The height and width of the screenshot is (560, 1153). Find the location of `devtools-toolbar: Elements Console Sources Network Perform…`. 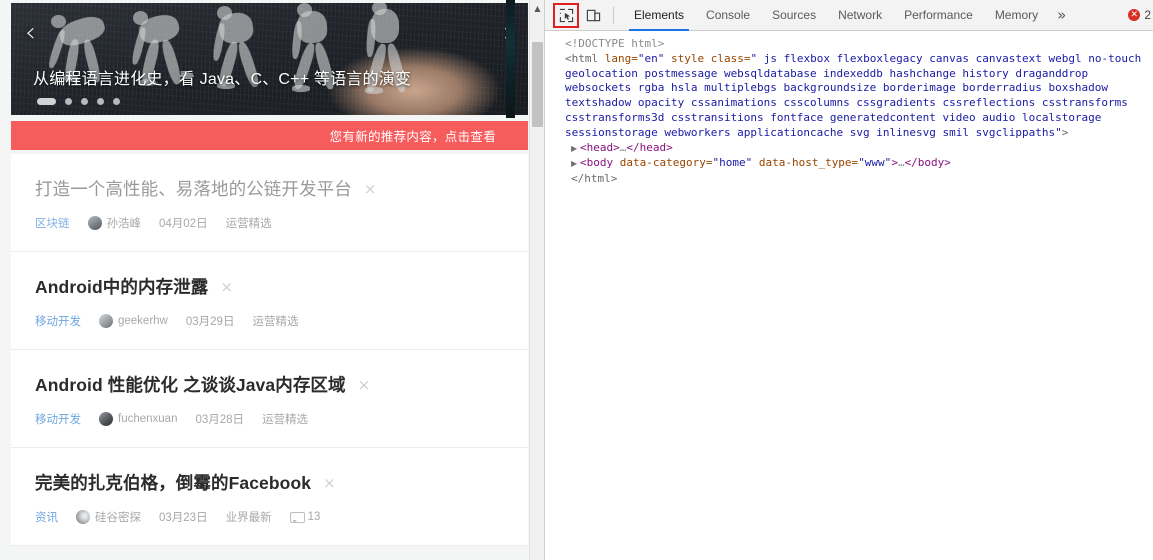

devtools-toolbar: Elements Console Sources Network Perform… is located at coordinates (849, 15).